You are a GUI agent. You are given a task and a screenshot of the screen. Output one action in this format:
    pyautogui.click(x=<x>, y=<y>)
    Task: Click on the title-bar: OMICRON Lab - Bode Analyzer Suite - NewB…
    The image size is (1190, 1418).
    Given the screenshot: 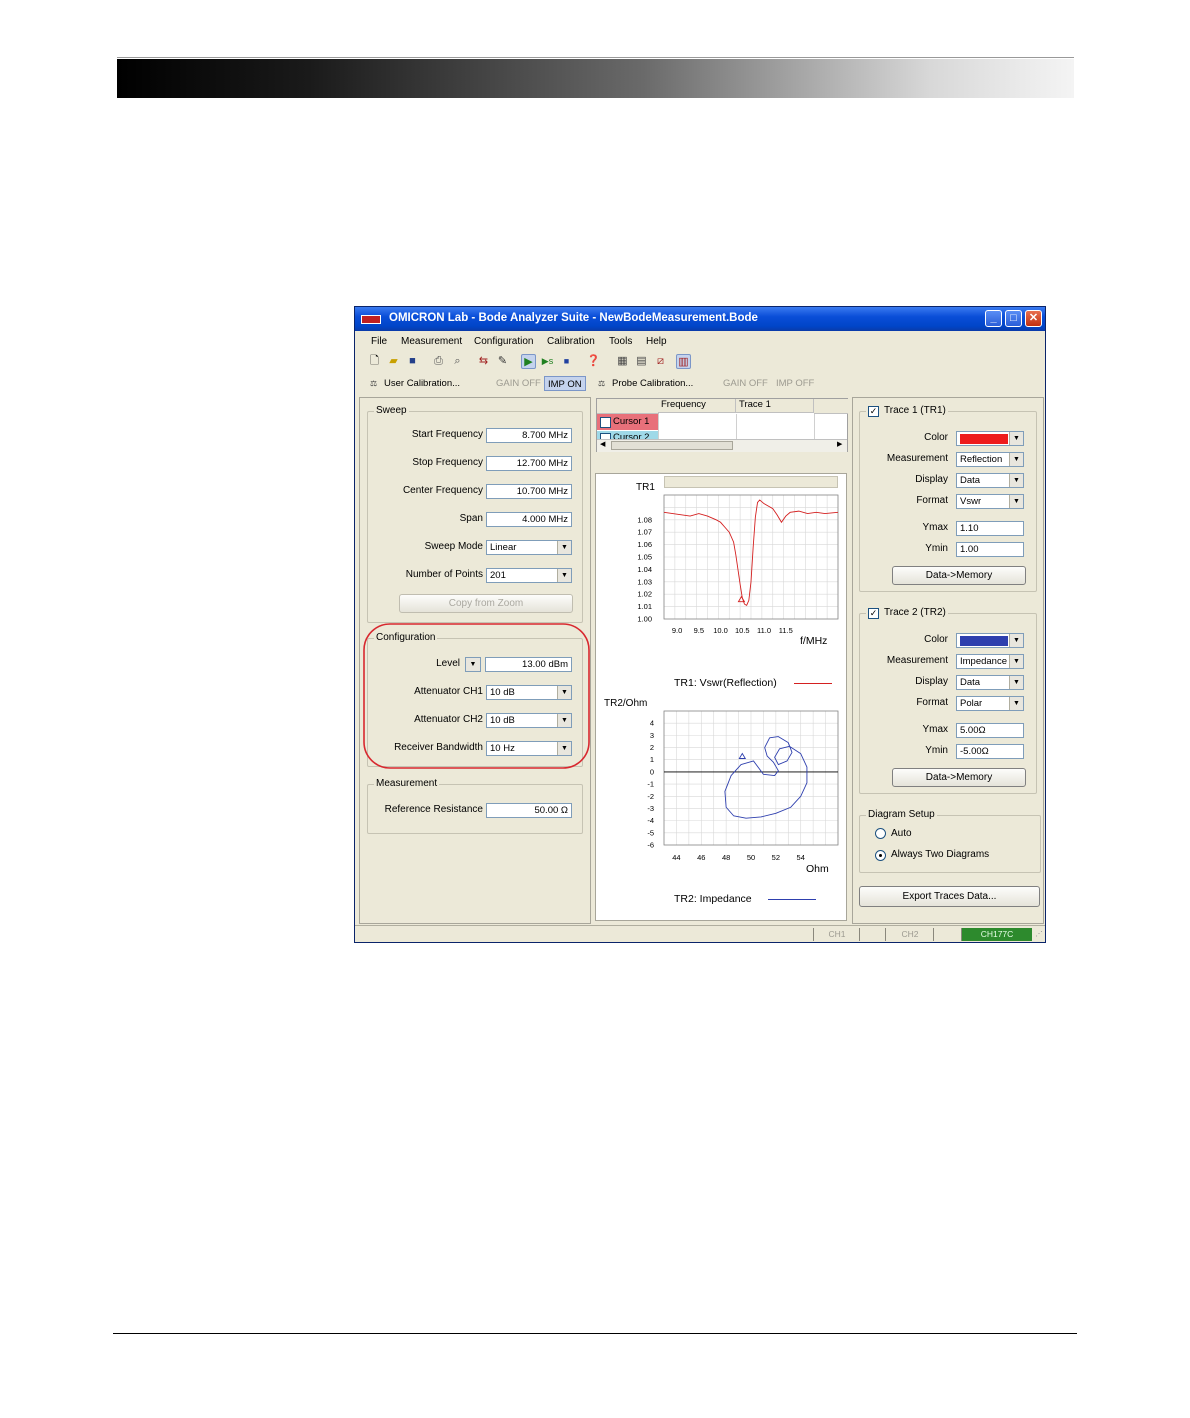 What is the action you would take?
    pyautogui.click(x=700, y=319)
    